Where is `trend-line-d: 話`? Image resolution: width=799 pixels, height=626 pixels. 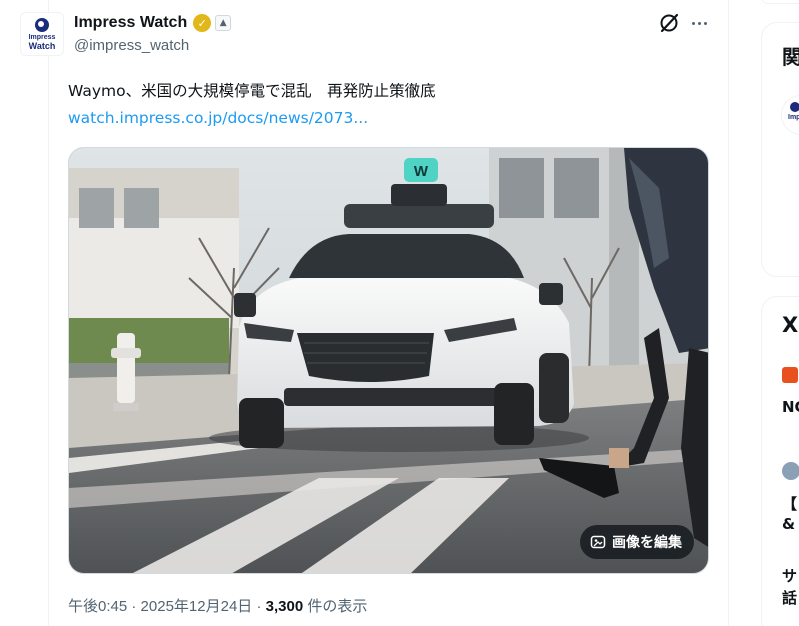 trend-line-d: 話 is located at coordinates (790, 598).